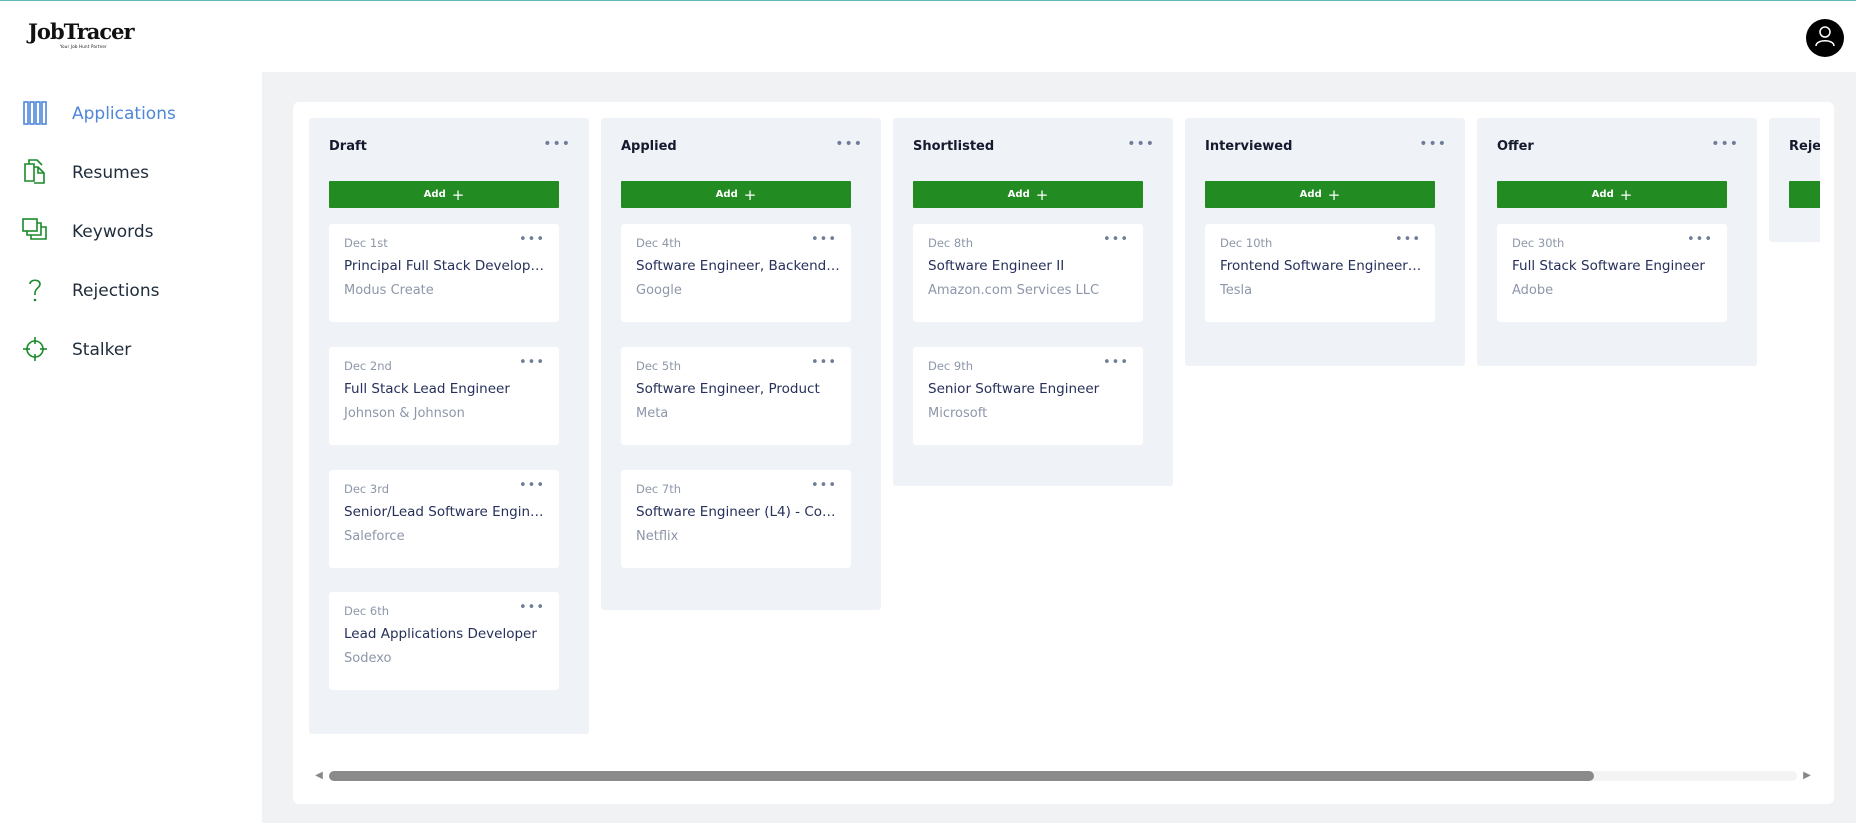 This screenshot has height=823, width=1856. I want to click on card-date: Dec 8th, so click(951, 243).